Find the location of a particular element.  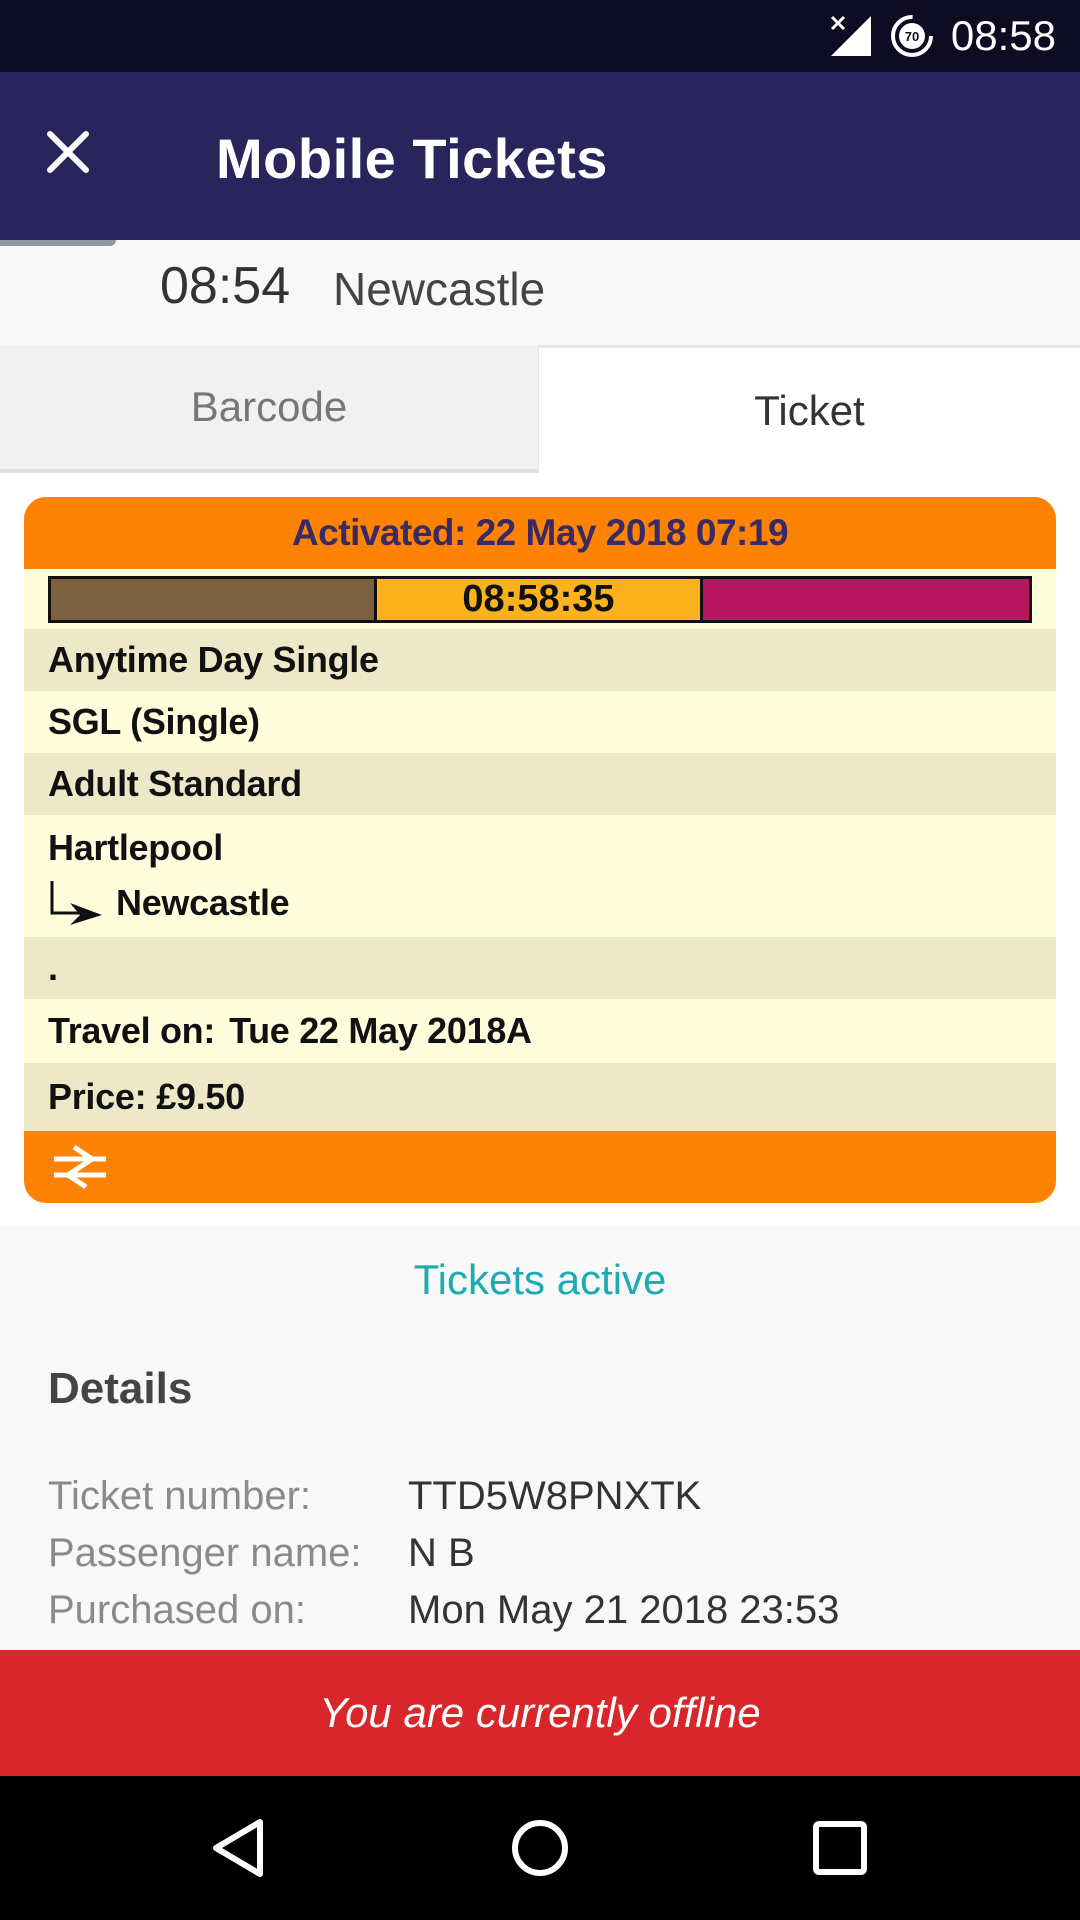

system-nav-bar is located at coordinates (540, 1848).